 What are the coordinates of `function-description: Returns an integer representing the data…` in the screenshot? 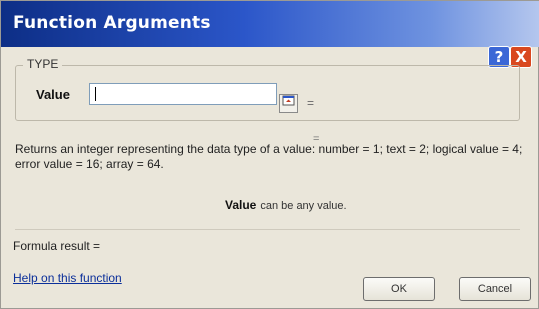 It's located at (269, 156).